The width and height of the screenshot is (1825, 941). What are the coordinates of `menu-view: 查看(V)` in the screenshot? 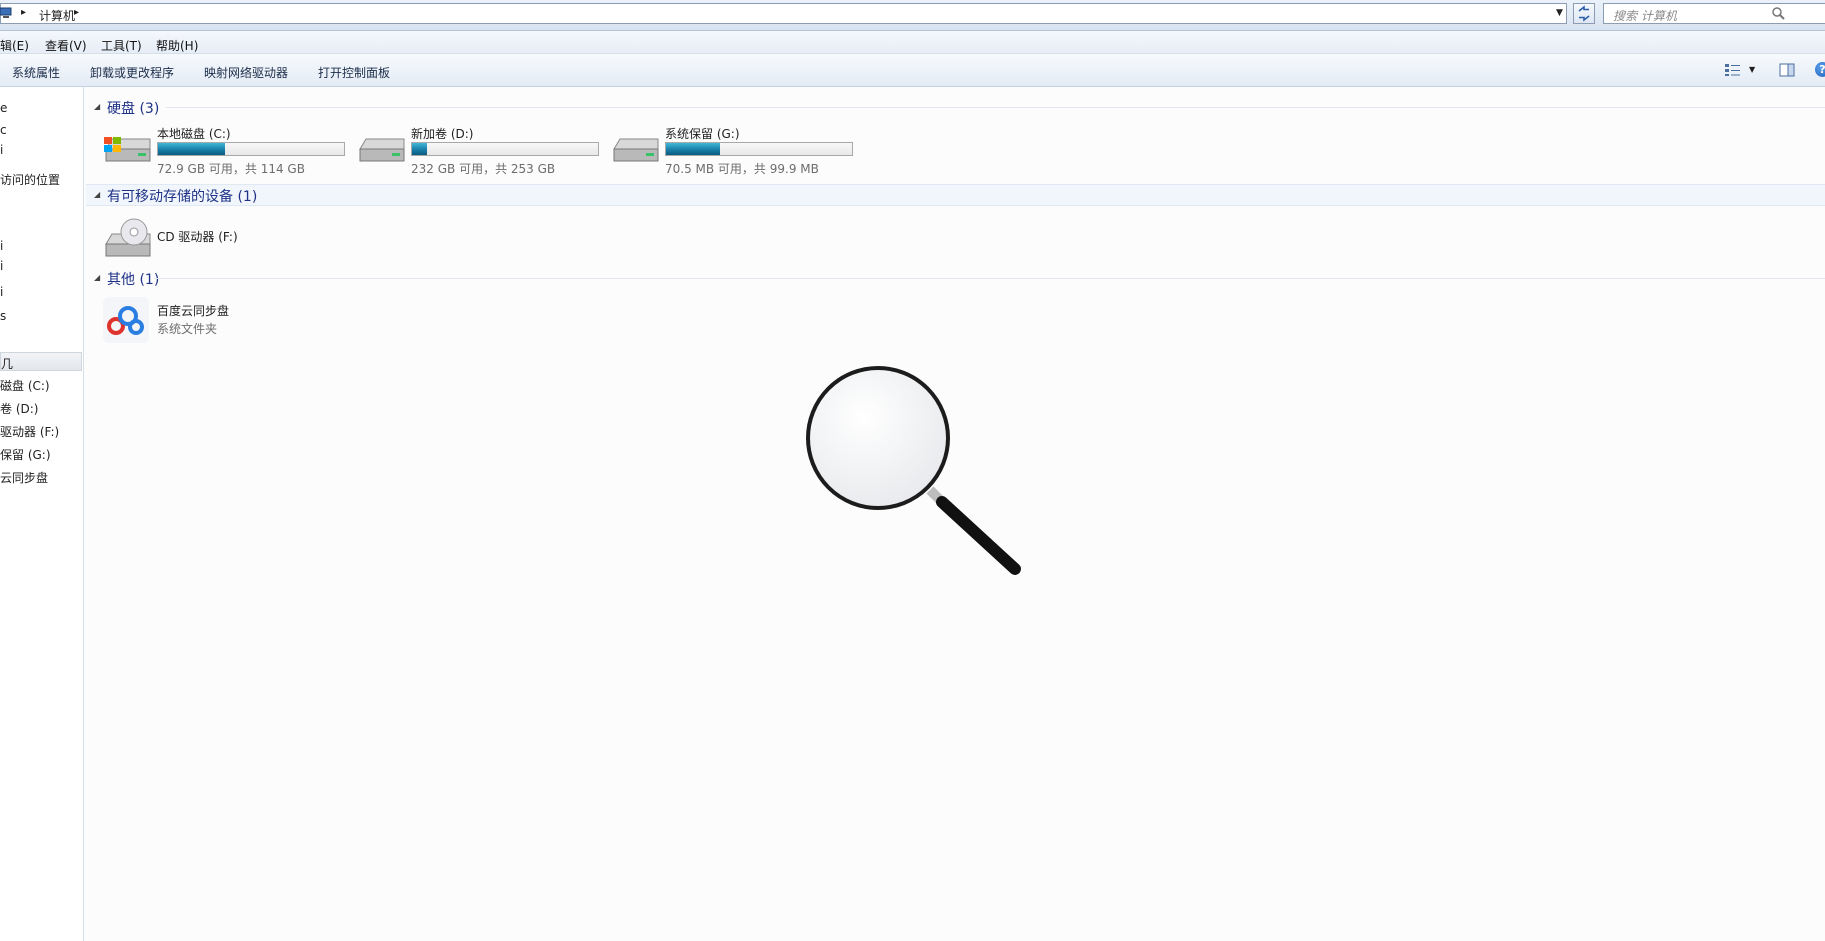 It's located at (66, 45).